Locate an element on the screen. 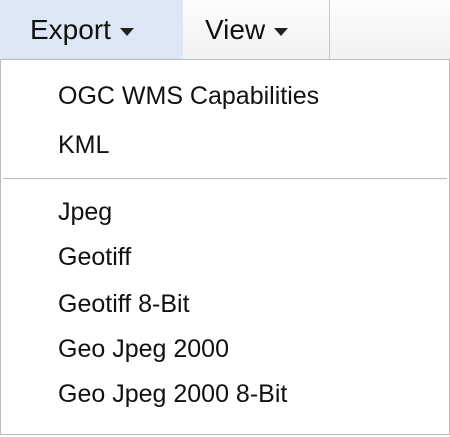  menu-item-ogc-wms-capabilities: OGC WMS Capabilities is located at coordinates (188, 96).